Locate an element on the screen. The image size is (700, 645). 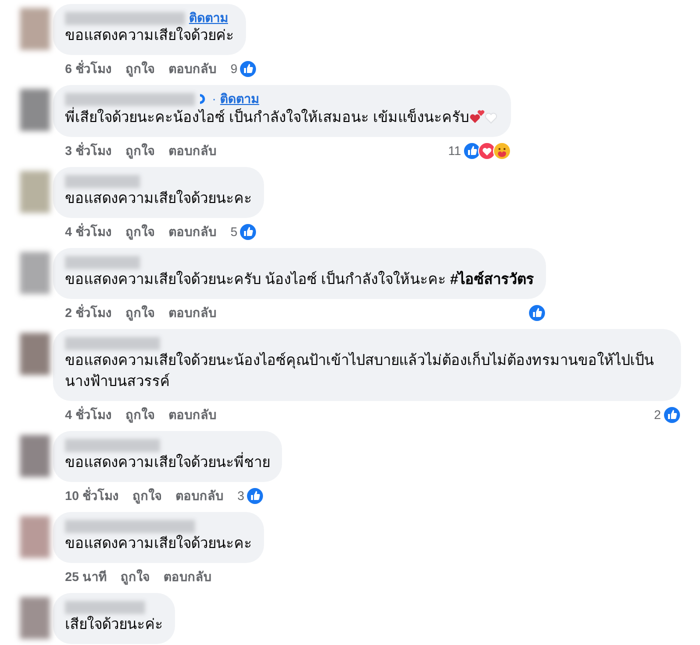
reaction-count: 3 is located at coordinates (240, 496).